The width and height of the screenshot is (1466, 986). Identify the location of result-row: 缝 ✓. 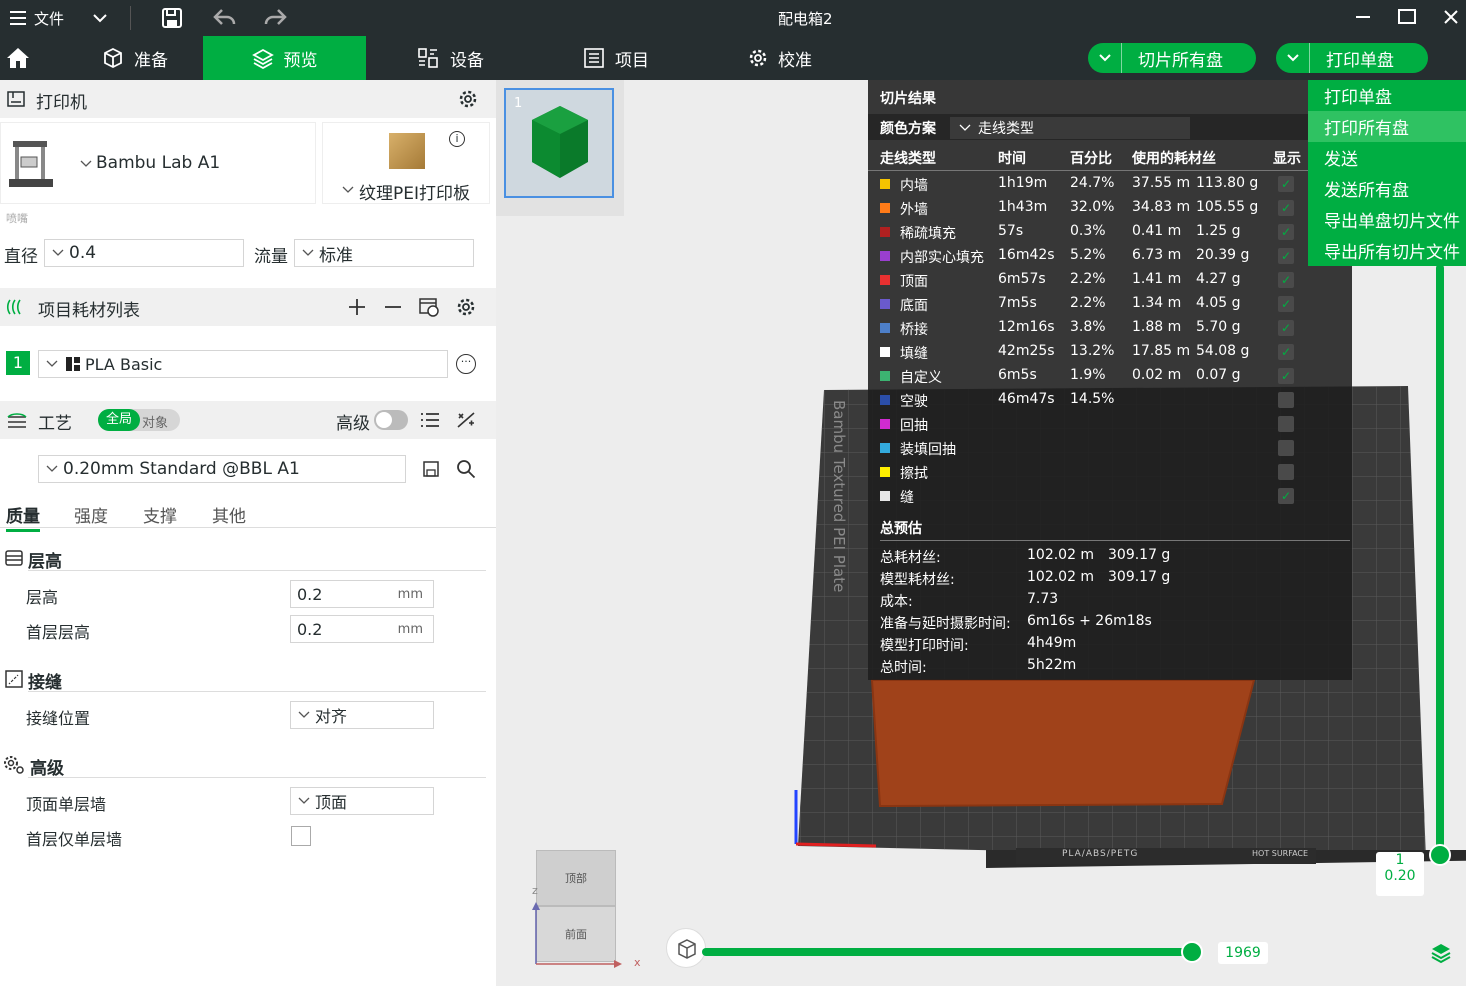
(1088, 496).